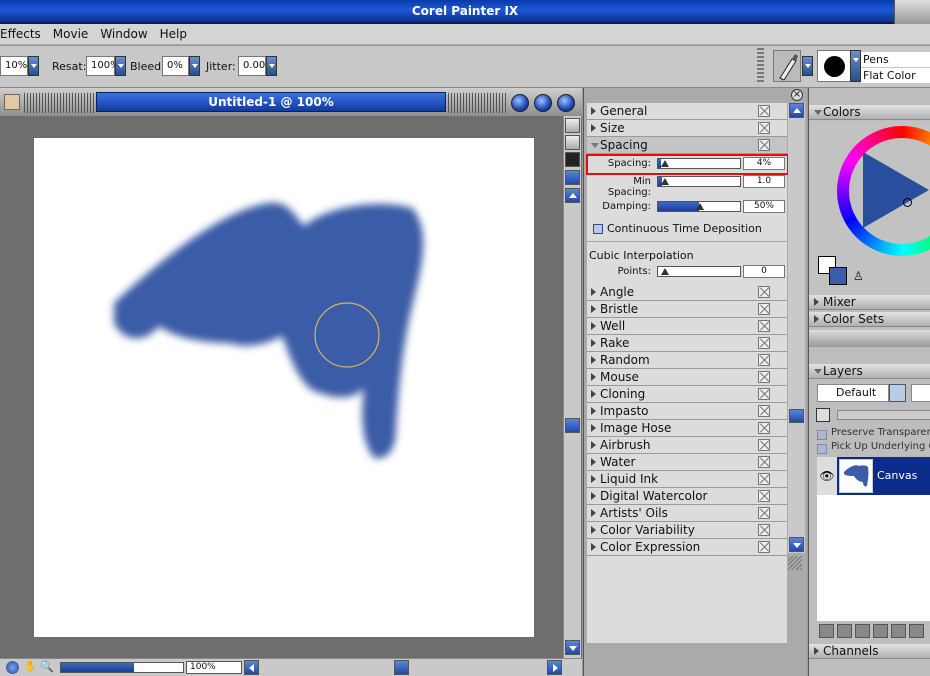 This screenshot has width=930, height=676. I want to click on pen-brush-icon, so click(787, 66).